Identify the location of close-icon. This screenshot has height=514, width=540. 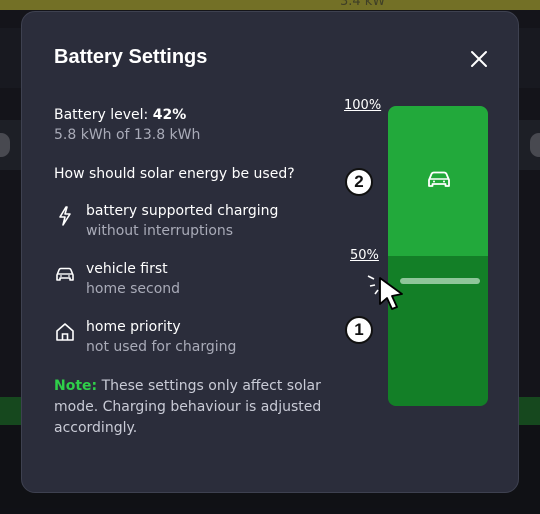
(479, 59).